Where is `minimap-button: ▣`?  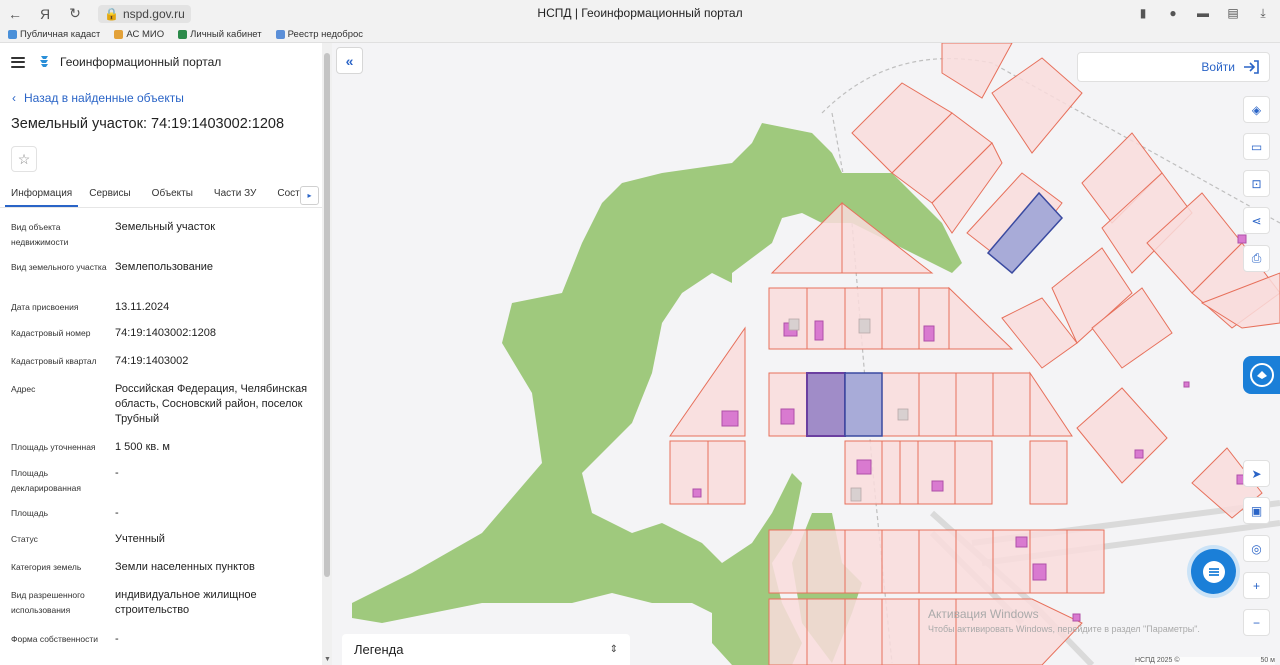
minimap-button: ▣ is located at coordinates (1256, 510).